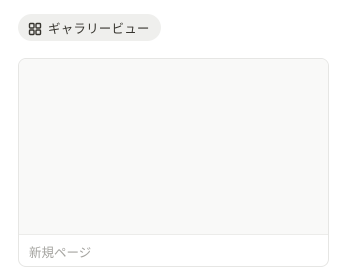  I want to click on gallery-view-tab: ギャラリービュー, so click(89, 27).